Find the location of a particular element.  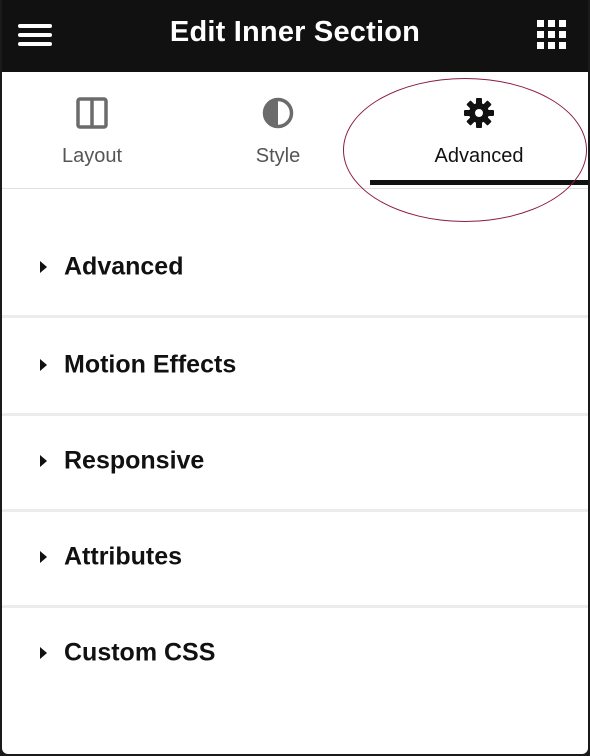

tab-label: Advanced is located at coordinates (479, 156).